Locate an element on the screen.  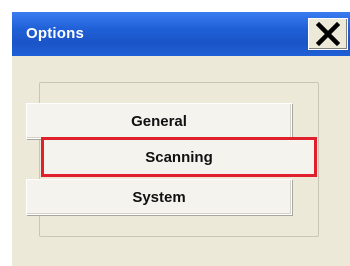
general-button: General is located at coordinates (159, 121).